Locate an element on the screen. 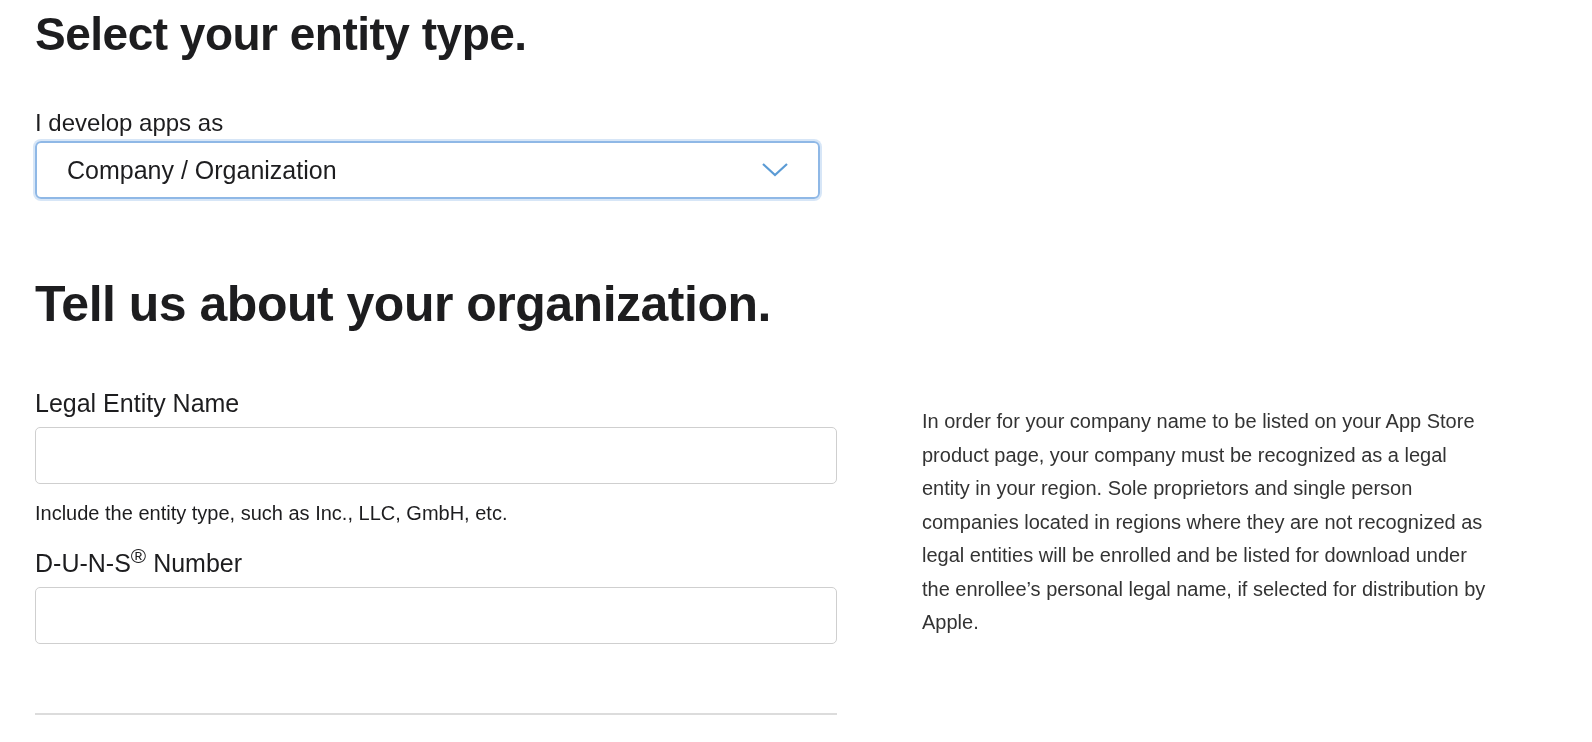  section-heading: Tell us about your organization. is located at coordinates (403, 304).